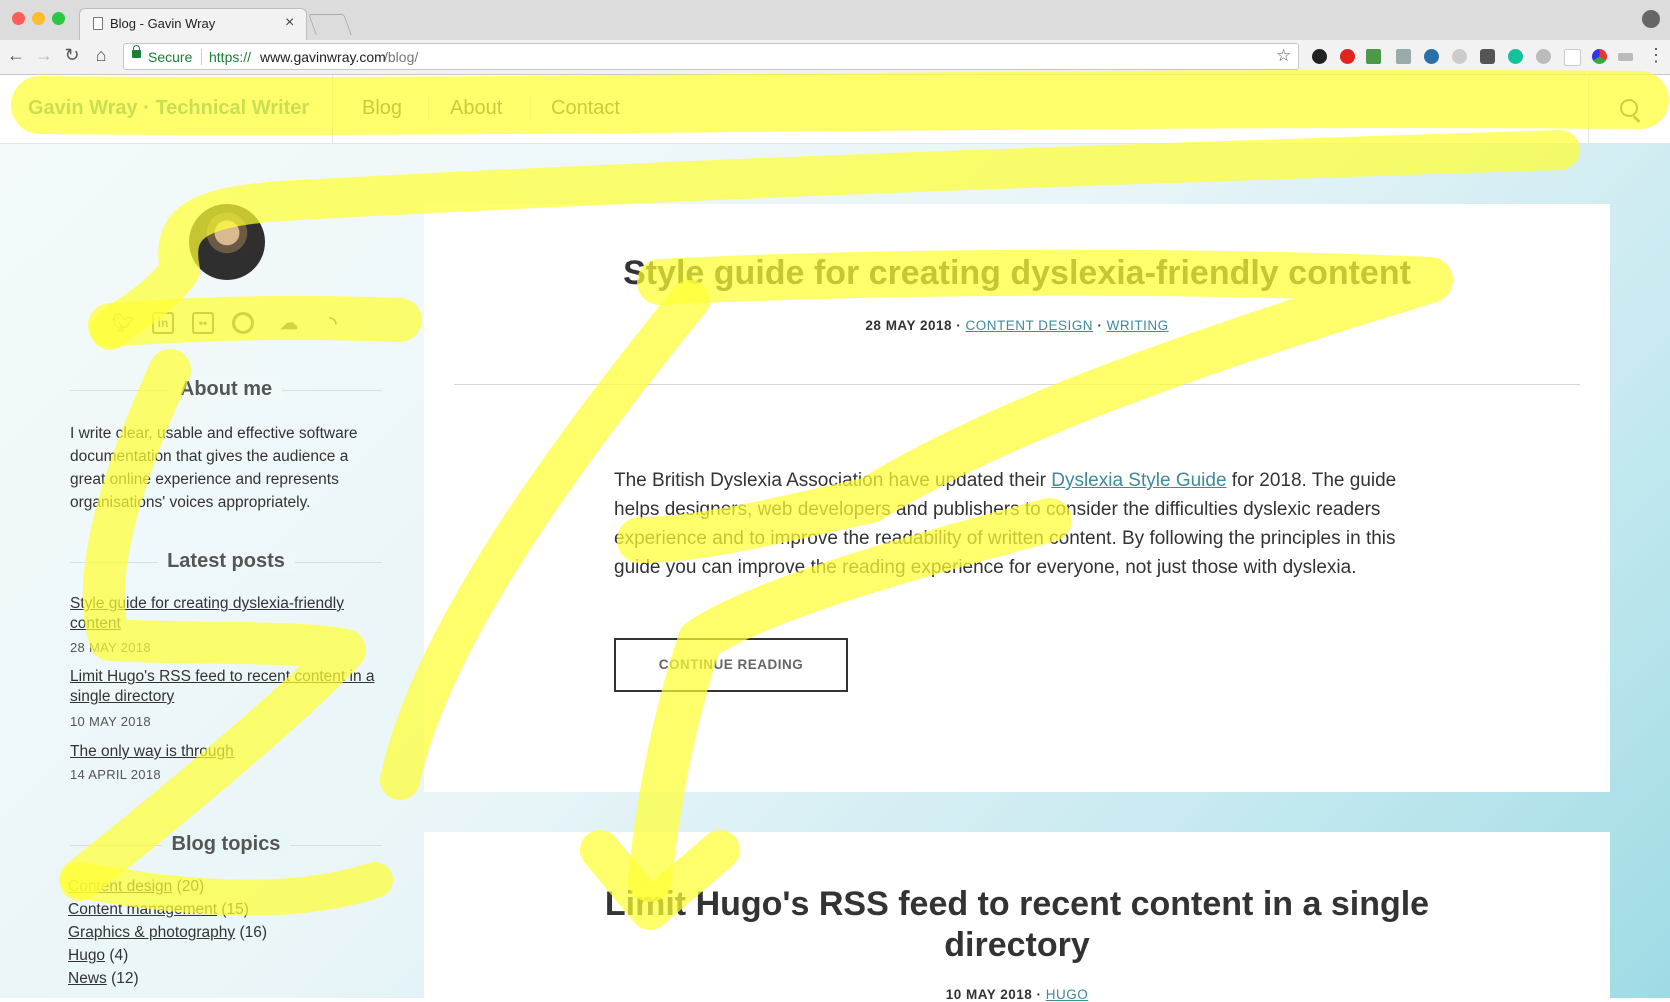 The width and height of the screenshot is (1670, 1002). Describe the element at coordinates (98, 23) in the screenshot. I see `page-icon` at that location.